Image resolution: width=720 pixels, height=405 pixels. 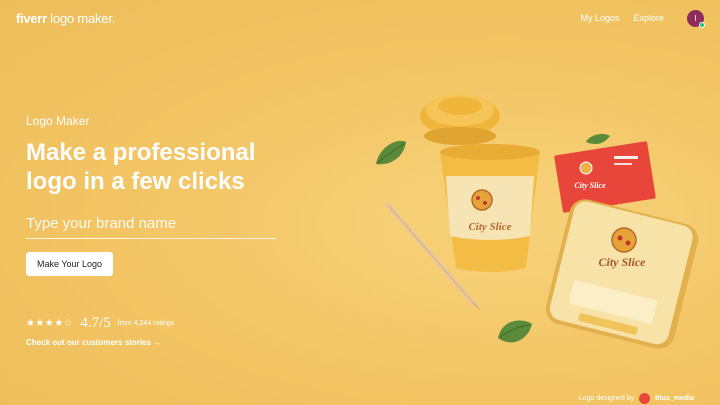 I want to click on logo-credit: Logo designed by titus_media, so click(x=636, y=398).